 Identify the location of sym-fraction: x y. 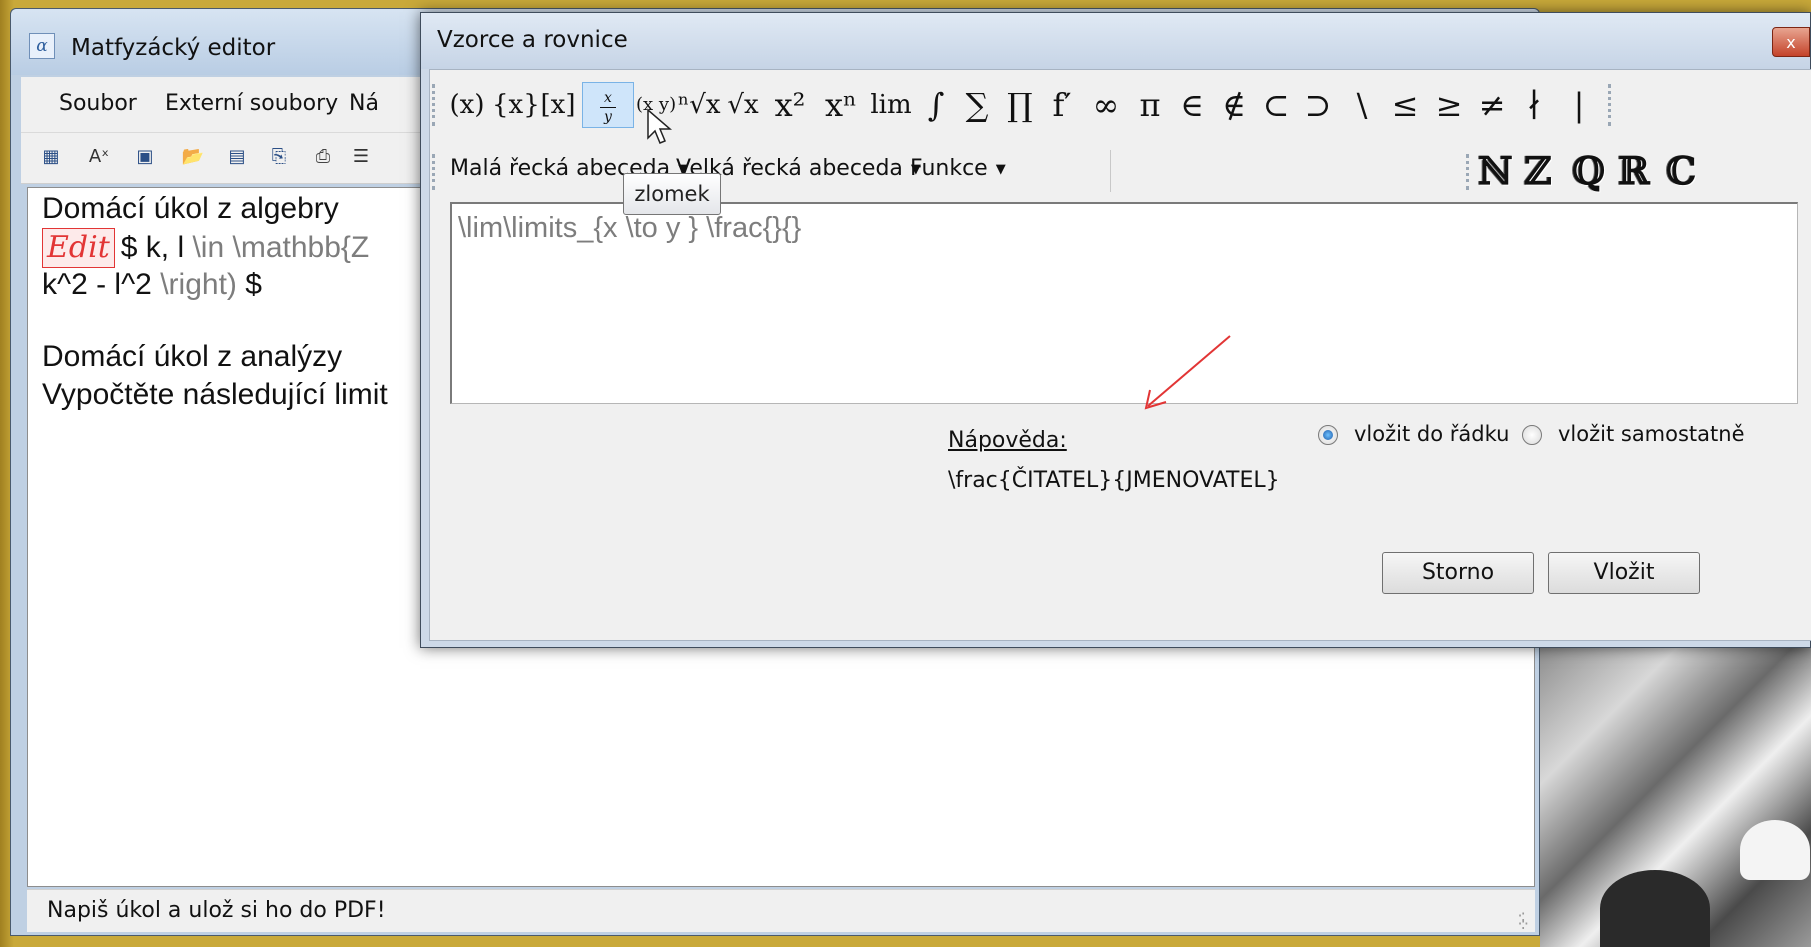
(608, 105).